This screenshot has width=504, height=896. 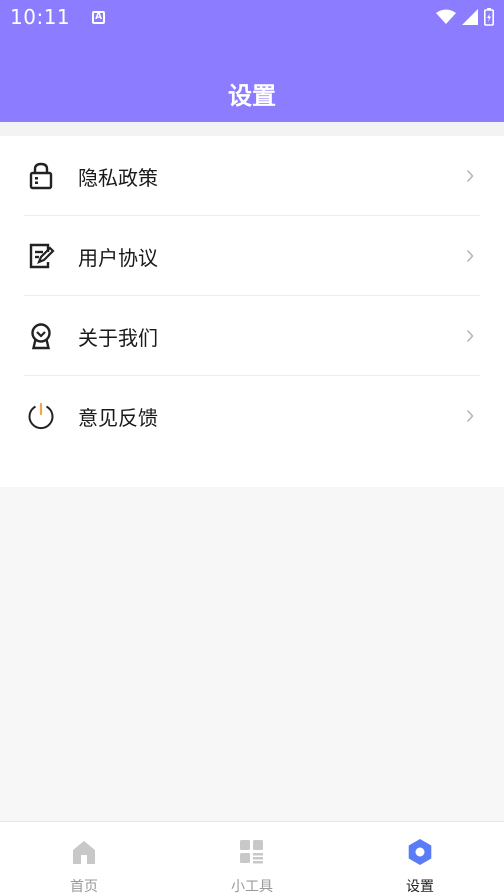 What do you see at coordinates (118, 257) in the screenshot?
I see `menu-item-label: 用户协议` at bounding box center [118, 257].